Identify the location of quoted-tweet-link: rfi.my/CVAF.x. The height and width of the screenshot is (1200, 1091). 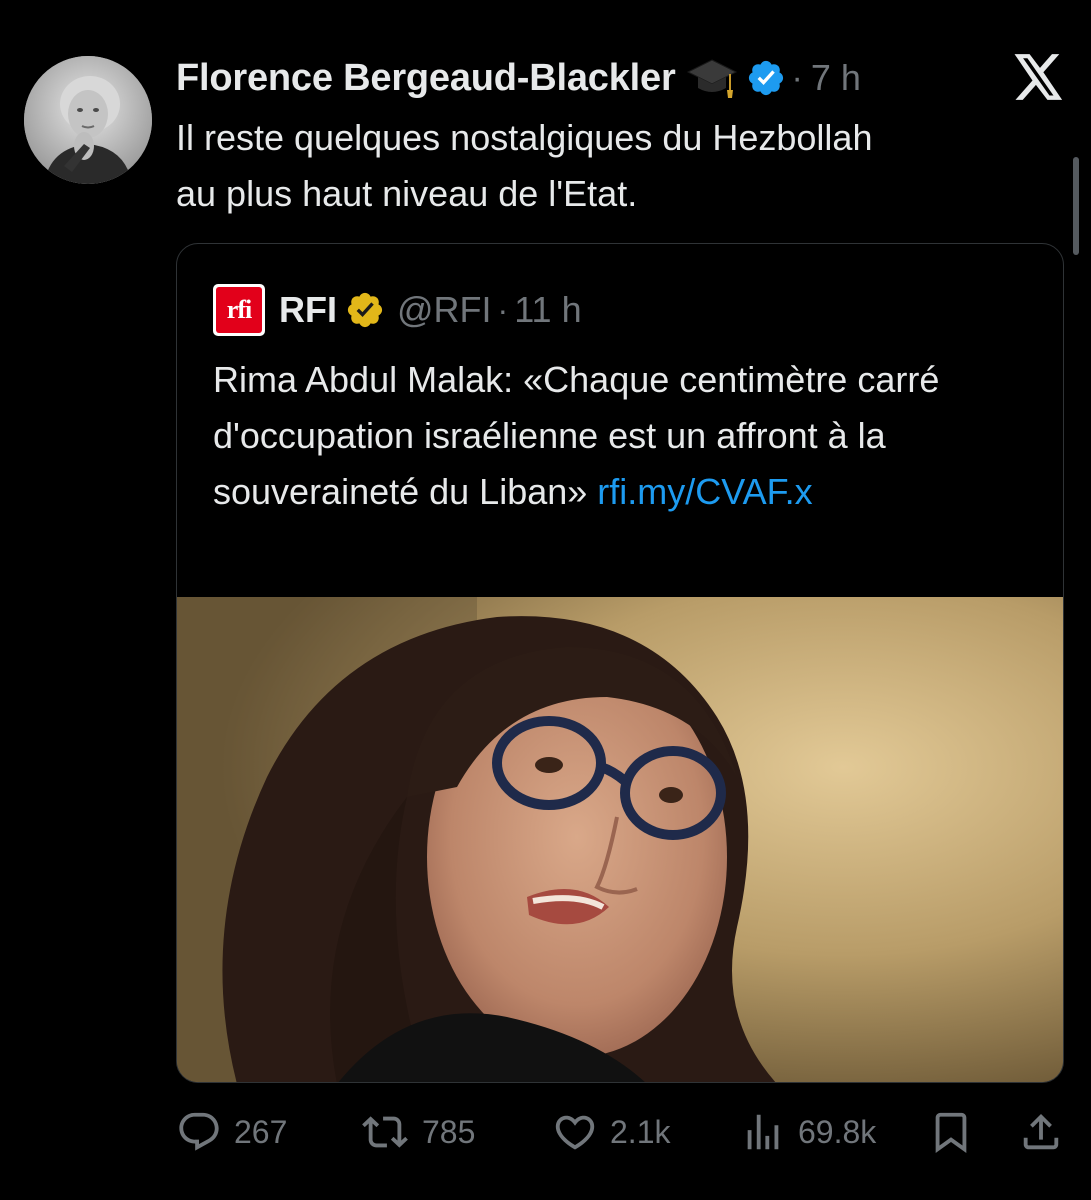
(704, 491).